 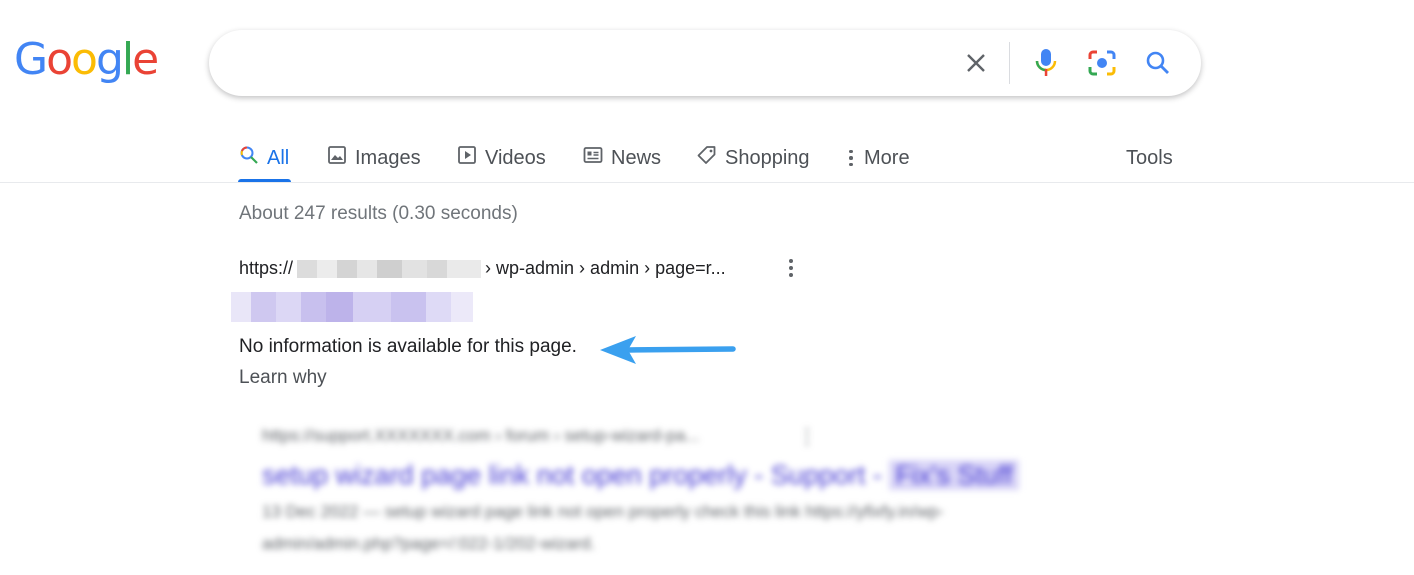 What do you see at coordinates (1046, 63) in the screenshot?
I see `microphone-icon` at bounding box center [1046, 63].